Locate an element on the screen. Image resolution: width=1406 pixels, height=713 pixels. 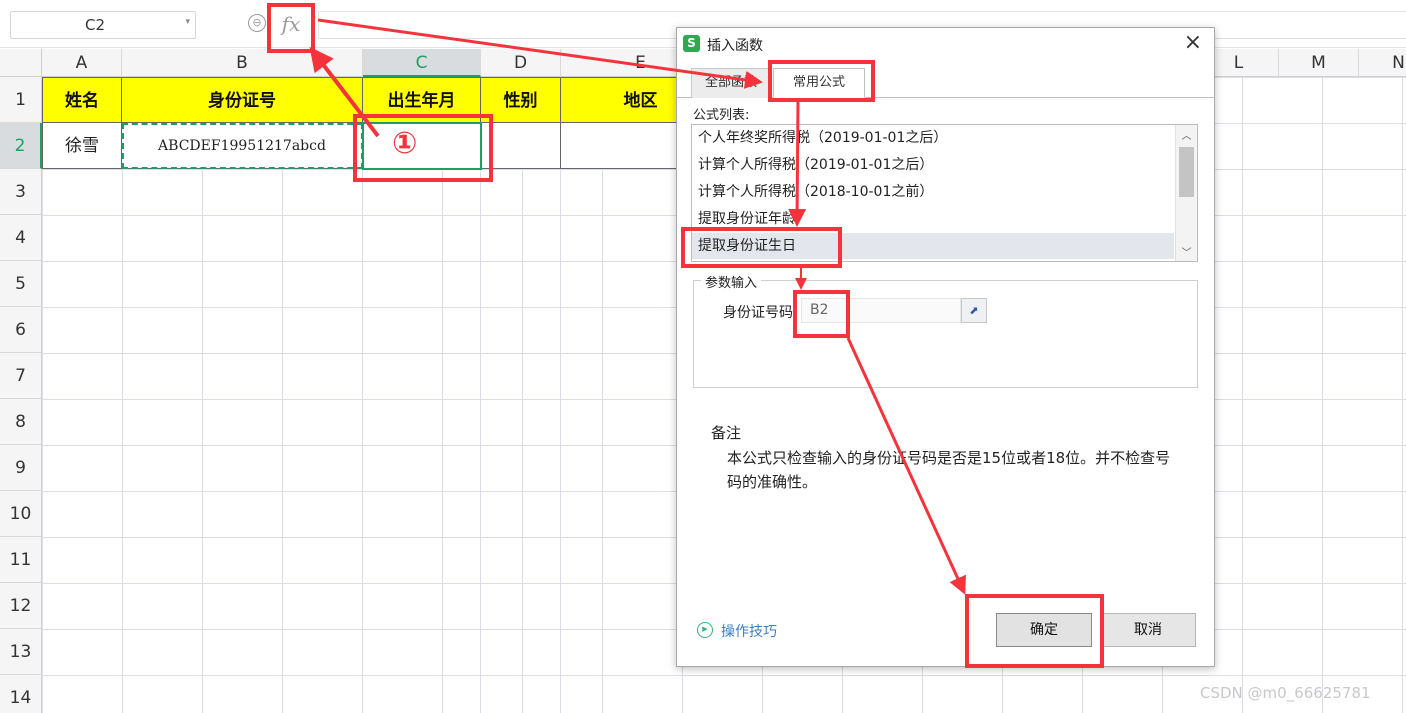
watermark: CSDN @m0_66625781 is located at coordinates (1285, 693).